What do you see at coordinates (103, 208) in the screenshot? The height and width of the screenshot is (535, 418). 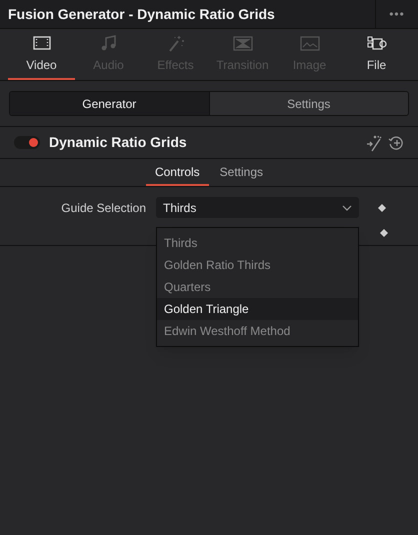 I see `field-label: Guide Selection` at bounding box center [103, 208].